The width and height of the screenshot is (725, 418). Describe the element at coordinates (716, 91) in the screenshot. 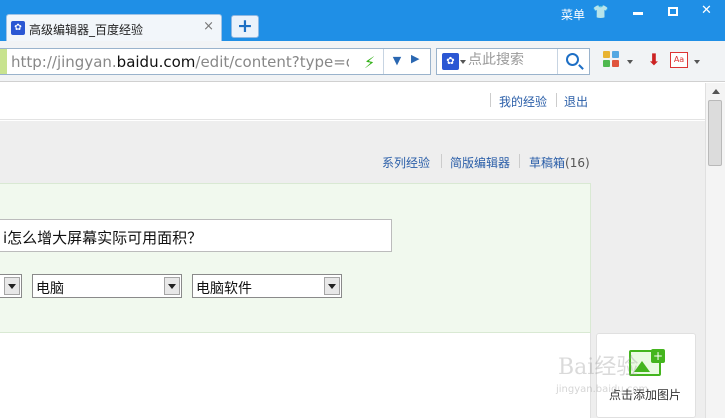

I see `scroll-up-icon` at that location.